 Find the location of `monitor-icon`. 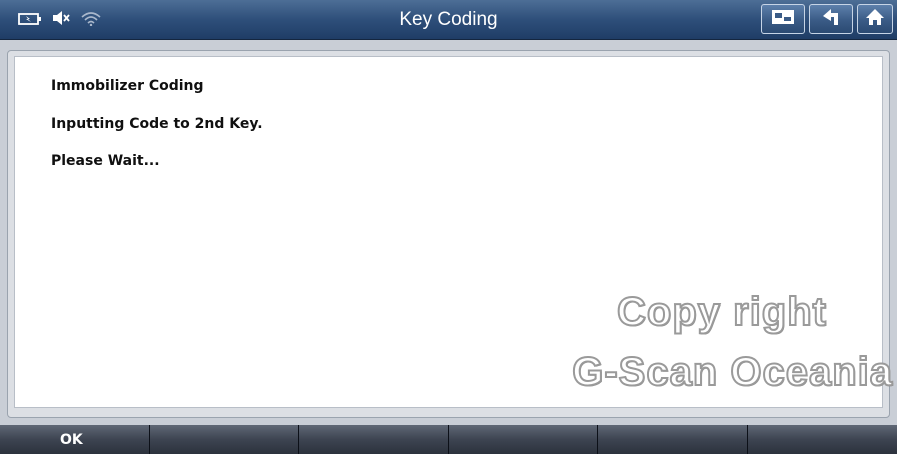

monitor-icon is located at coordinates (783, 19).